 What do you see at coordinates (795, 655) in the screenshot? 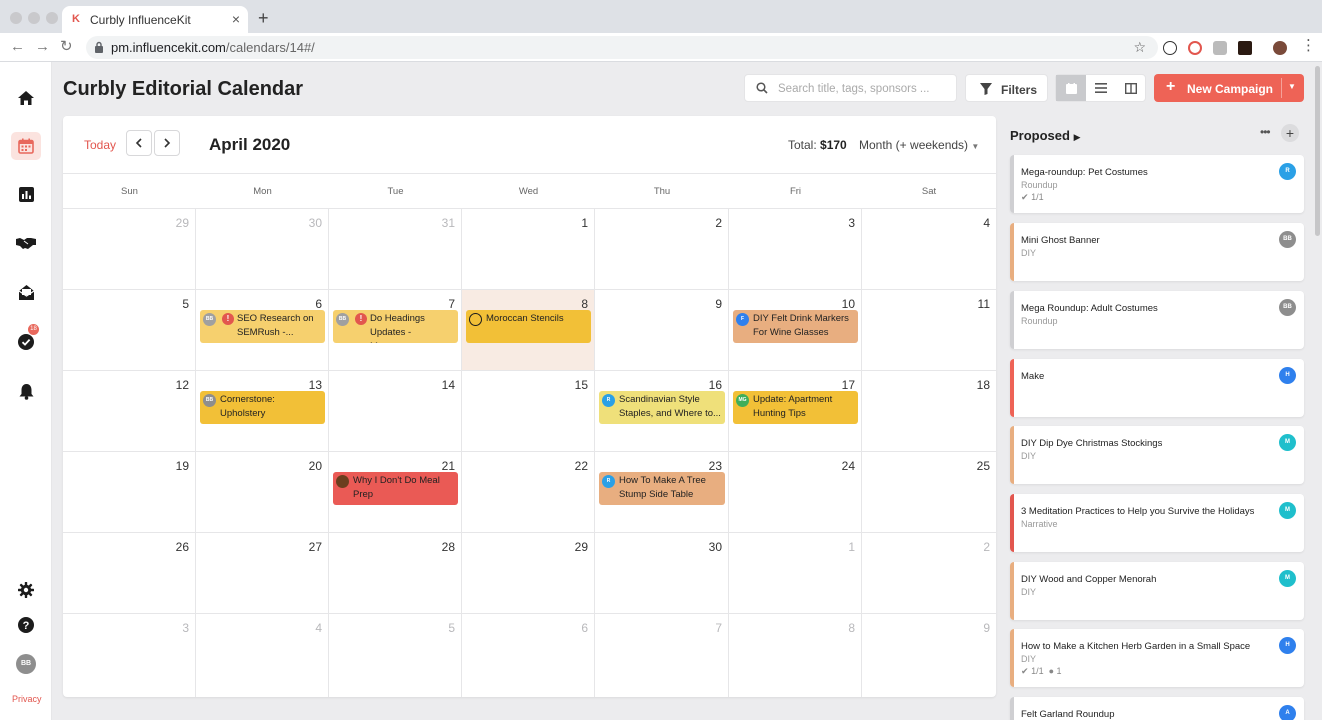
I see `day-cell: 8` at bounding box center [795, 655].